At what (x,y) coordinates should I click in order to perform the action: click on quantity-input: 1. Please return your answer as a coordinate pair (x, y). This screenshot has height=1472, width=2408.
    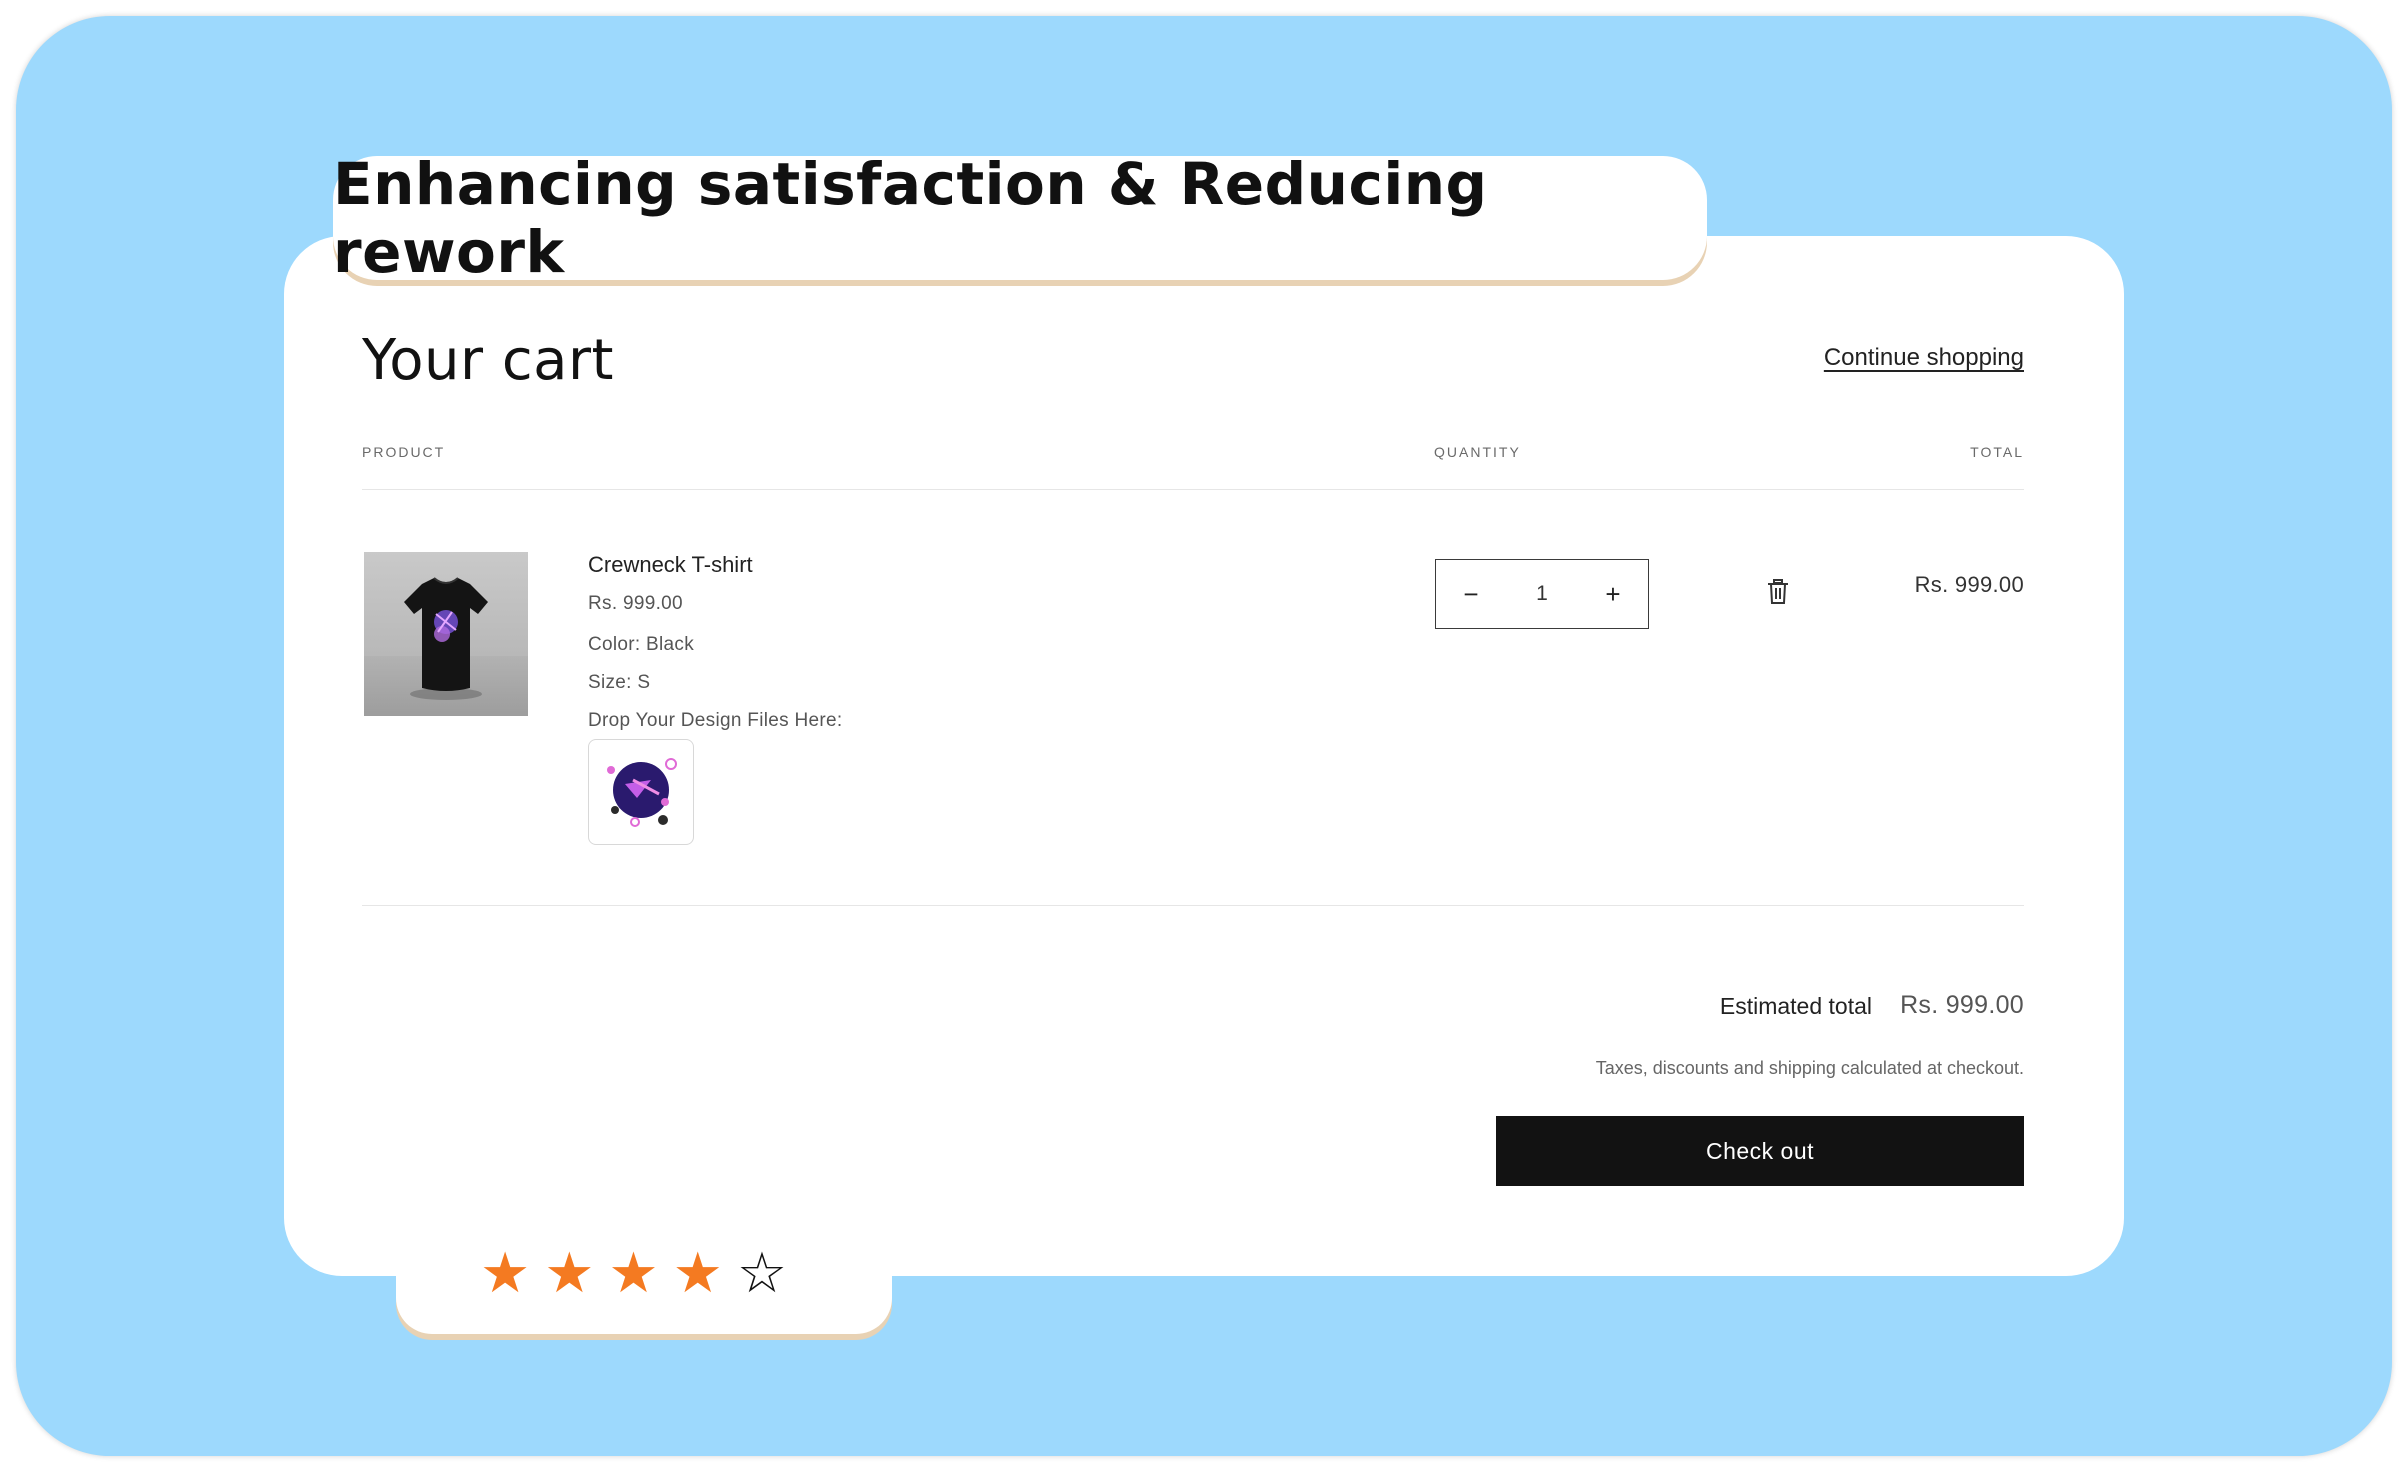
    Looking at the image, I should click on (1542, 594).